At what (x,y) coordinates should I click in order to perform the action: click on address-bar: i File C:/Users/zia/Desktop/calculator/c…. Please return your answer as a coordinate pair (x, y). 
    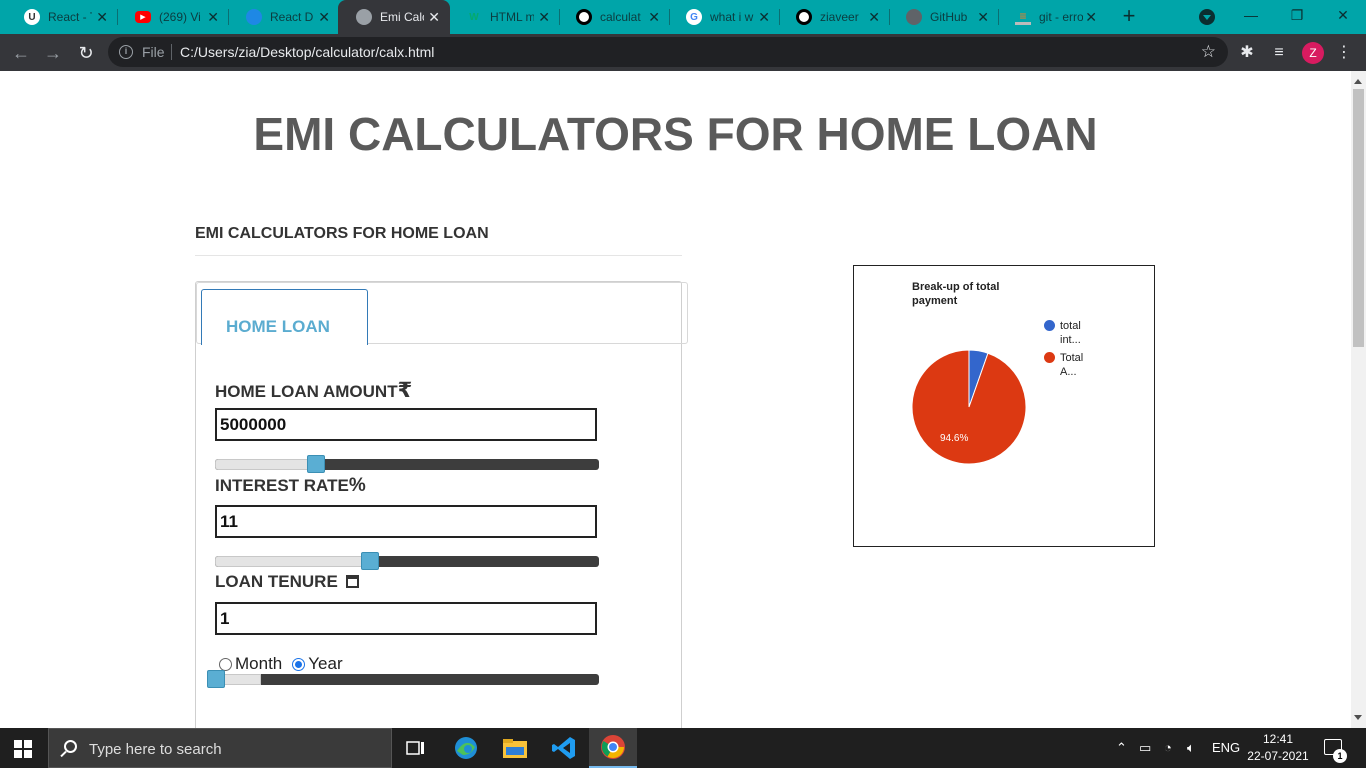
    Looking at the image, I should click on (668, 52).